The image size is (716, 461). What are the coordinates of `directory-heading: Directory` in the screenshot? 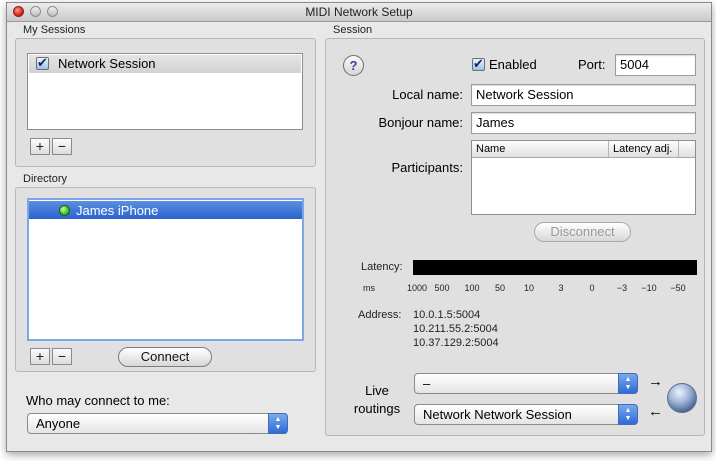 It's located at (45, 179).